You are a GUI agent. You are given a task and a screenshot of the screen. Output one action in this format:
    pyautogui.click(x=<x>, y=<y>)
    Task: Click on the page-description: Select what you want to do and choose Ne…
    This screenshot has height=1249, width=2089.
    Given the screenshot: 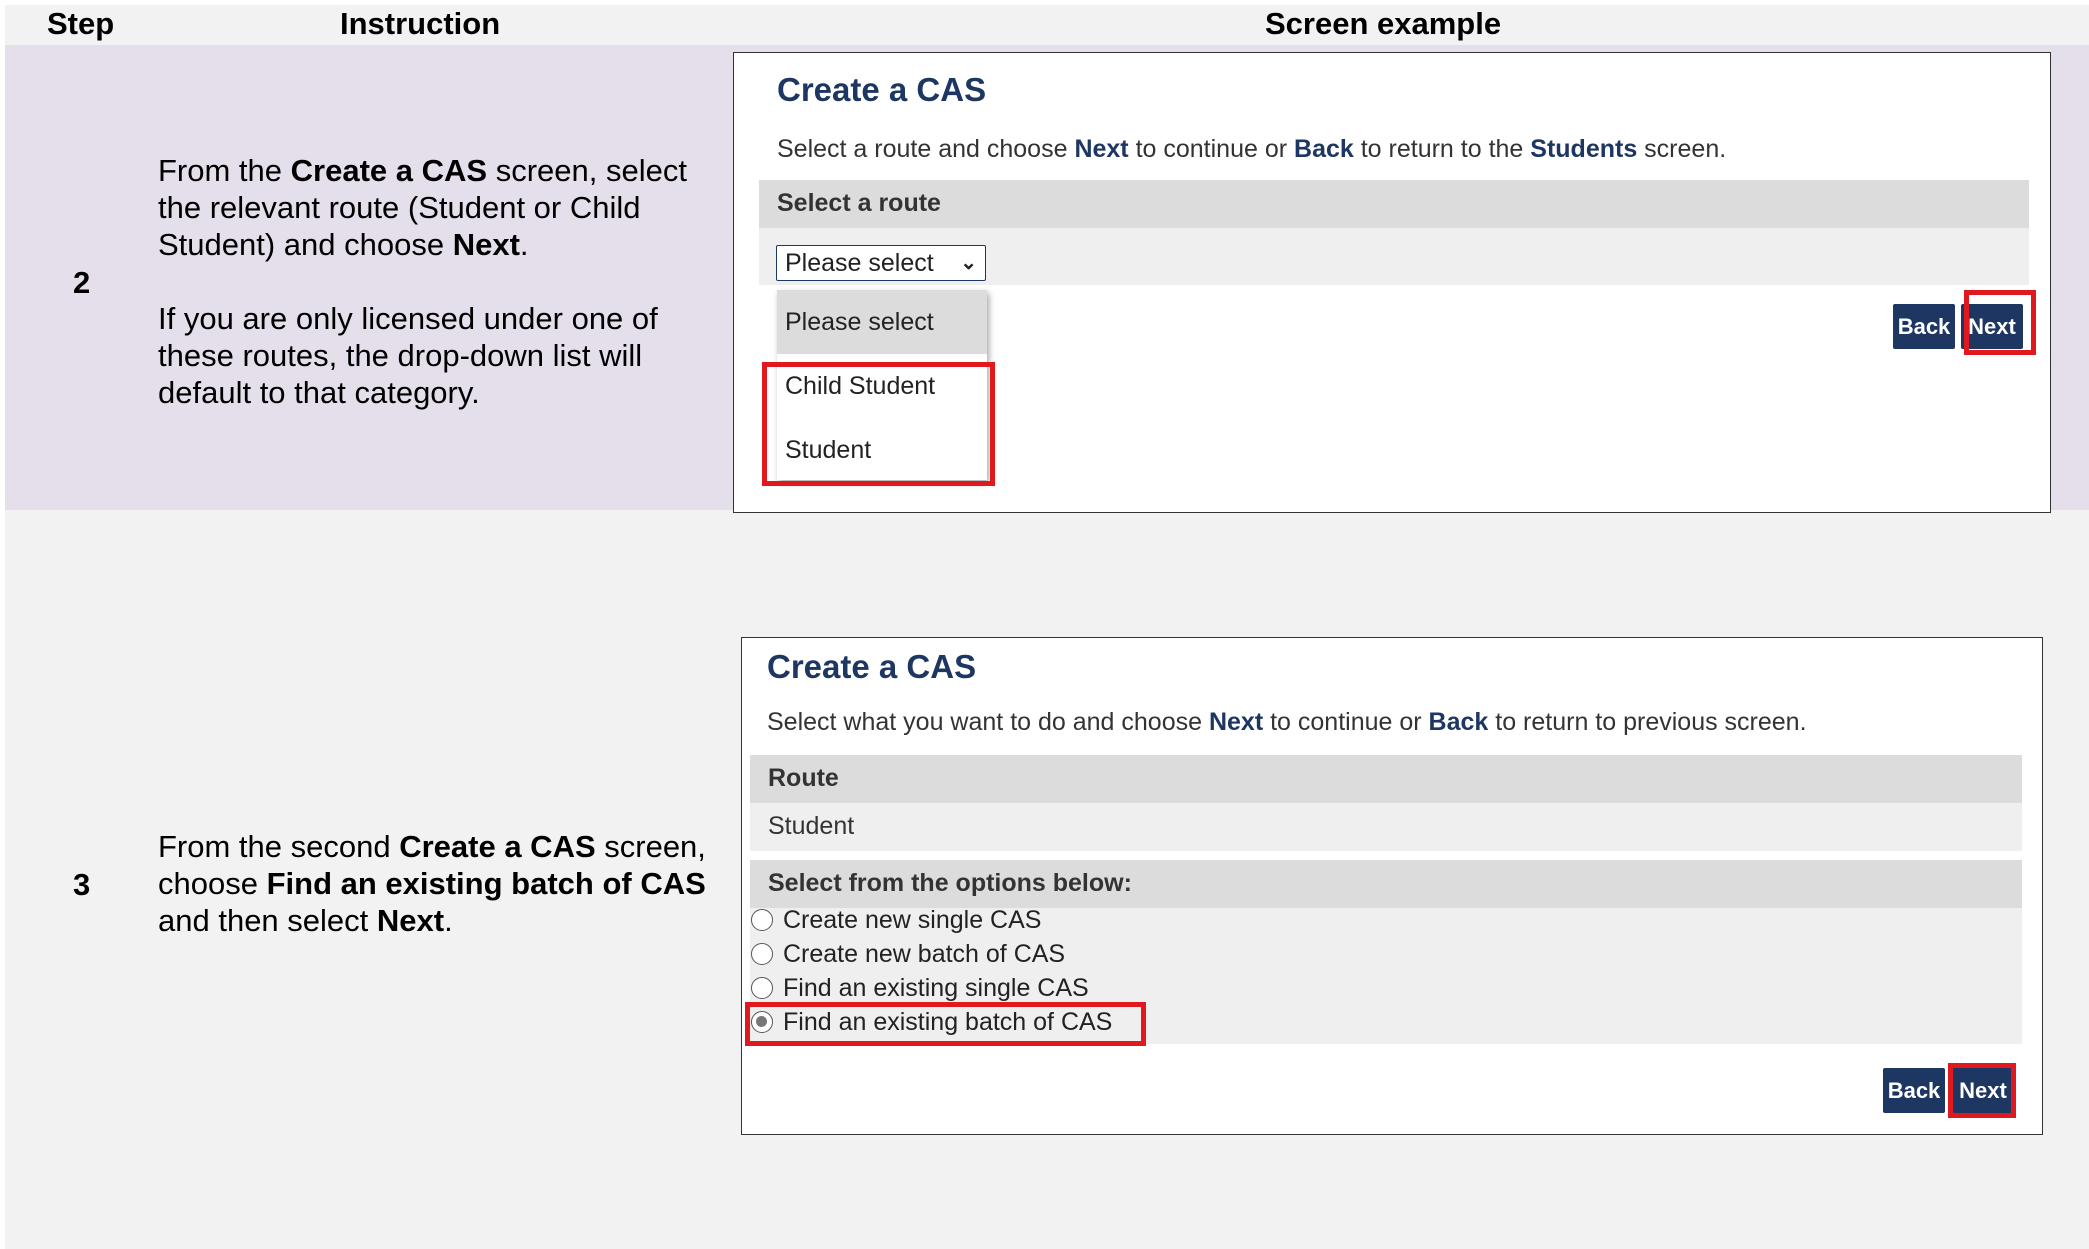 What is the action you would take?
    pyautogui.click(x=1287, y=722)
    